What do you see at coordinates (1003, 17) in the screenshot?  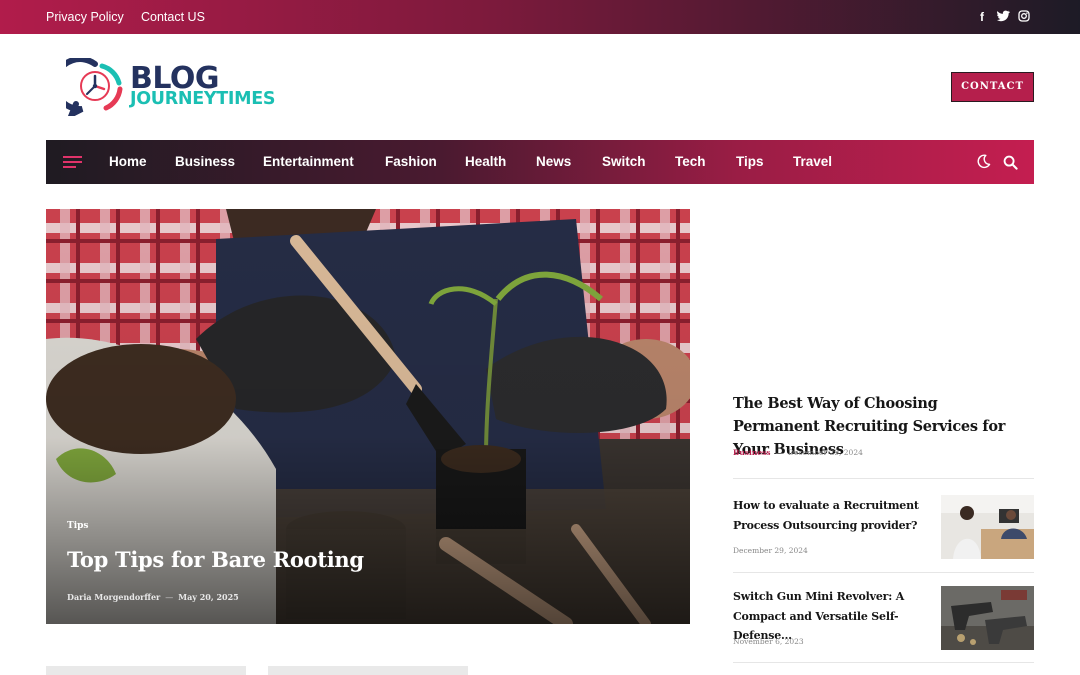 I see `twitter-icon` at bounding box center [1003, 17].